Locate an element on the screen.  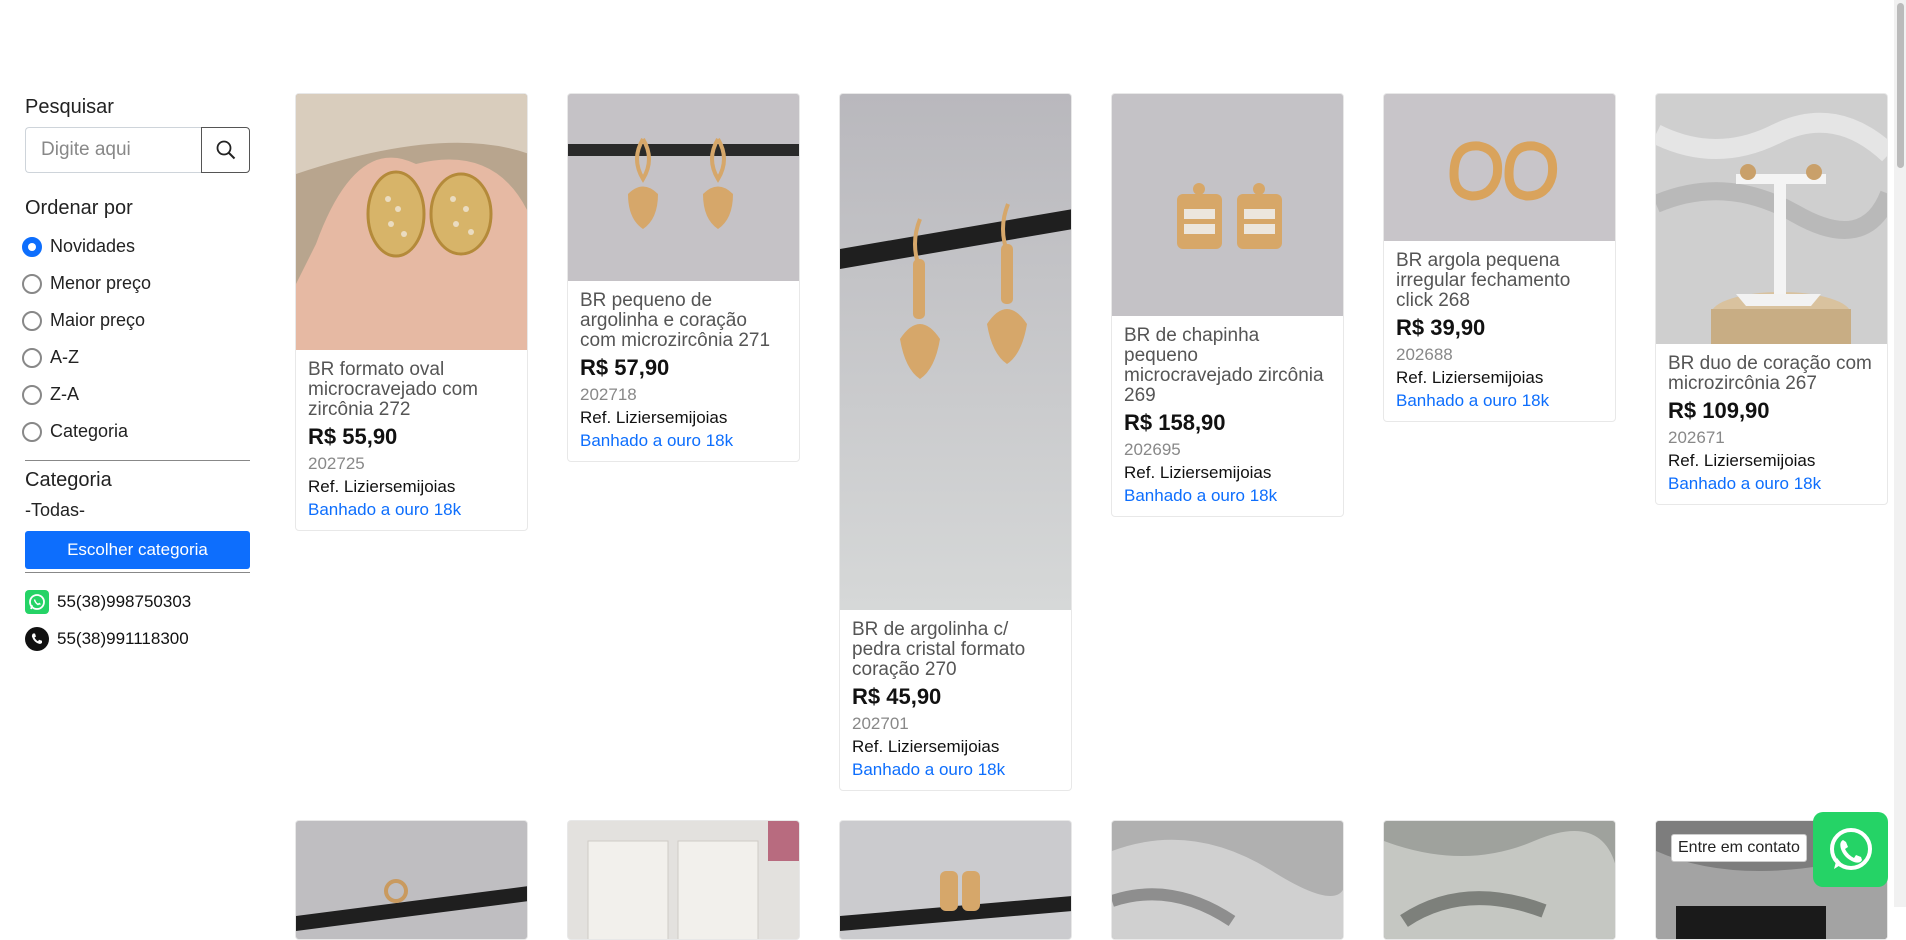
sort-option: Maior preço is located at coordinates (136, 320).